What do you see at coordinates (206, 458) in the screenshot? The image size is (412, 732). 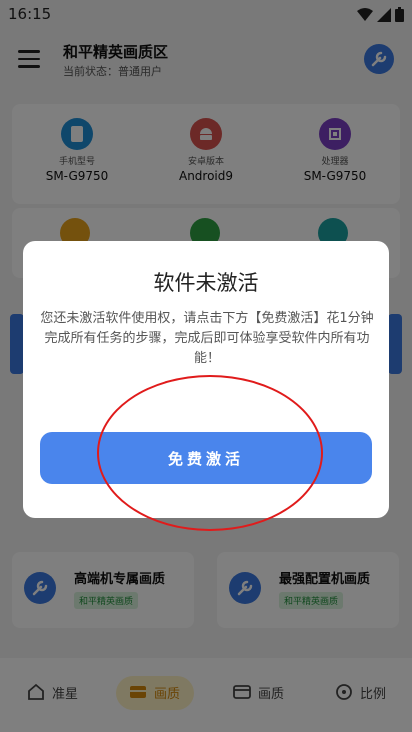 I see `free-activate-button: 免费激活` at bounding box center [206, 458].